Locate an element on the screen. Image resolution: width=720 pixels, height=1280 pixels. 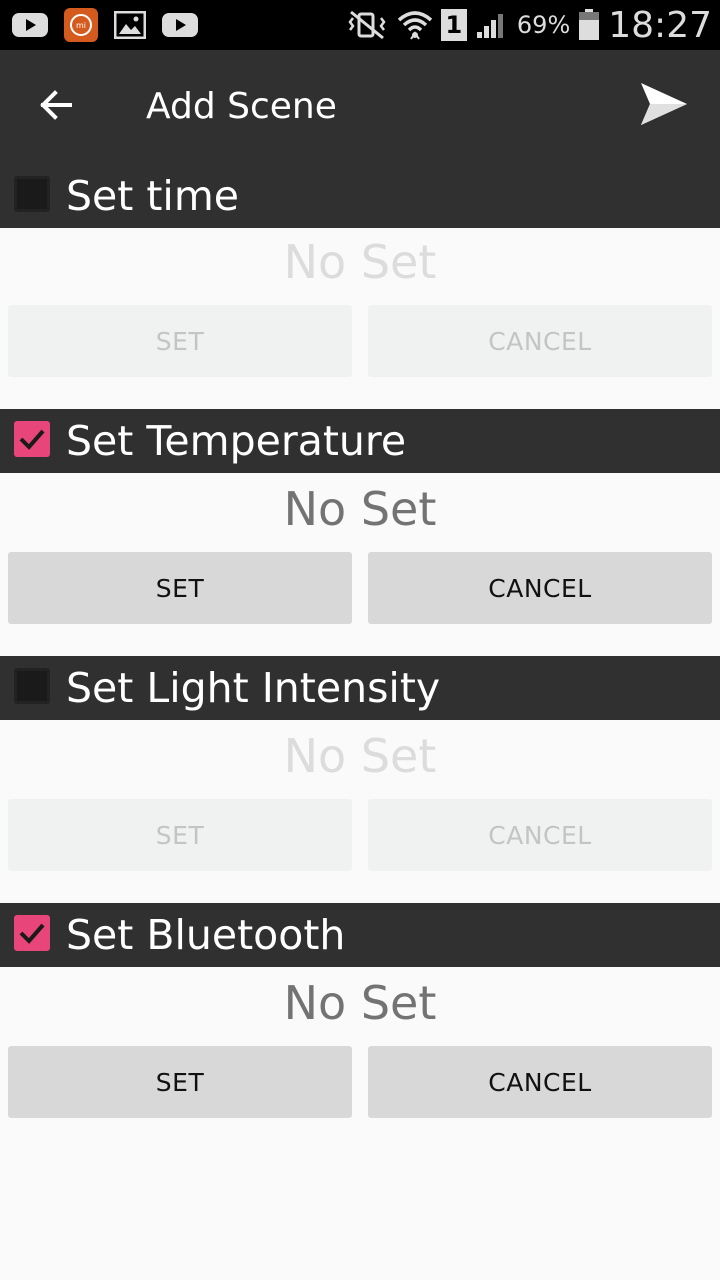
system-icons: 1 69% 18:27 is located at coordinates (524, 25).